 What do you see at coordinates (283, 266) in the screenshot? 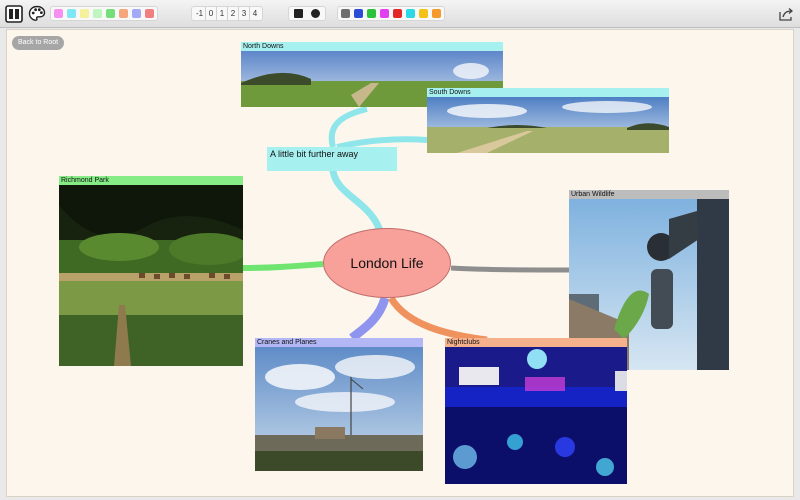
I see `link-richmond` at bounding box center [283, 266].